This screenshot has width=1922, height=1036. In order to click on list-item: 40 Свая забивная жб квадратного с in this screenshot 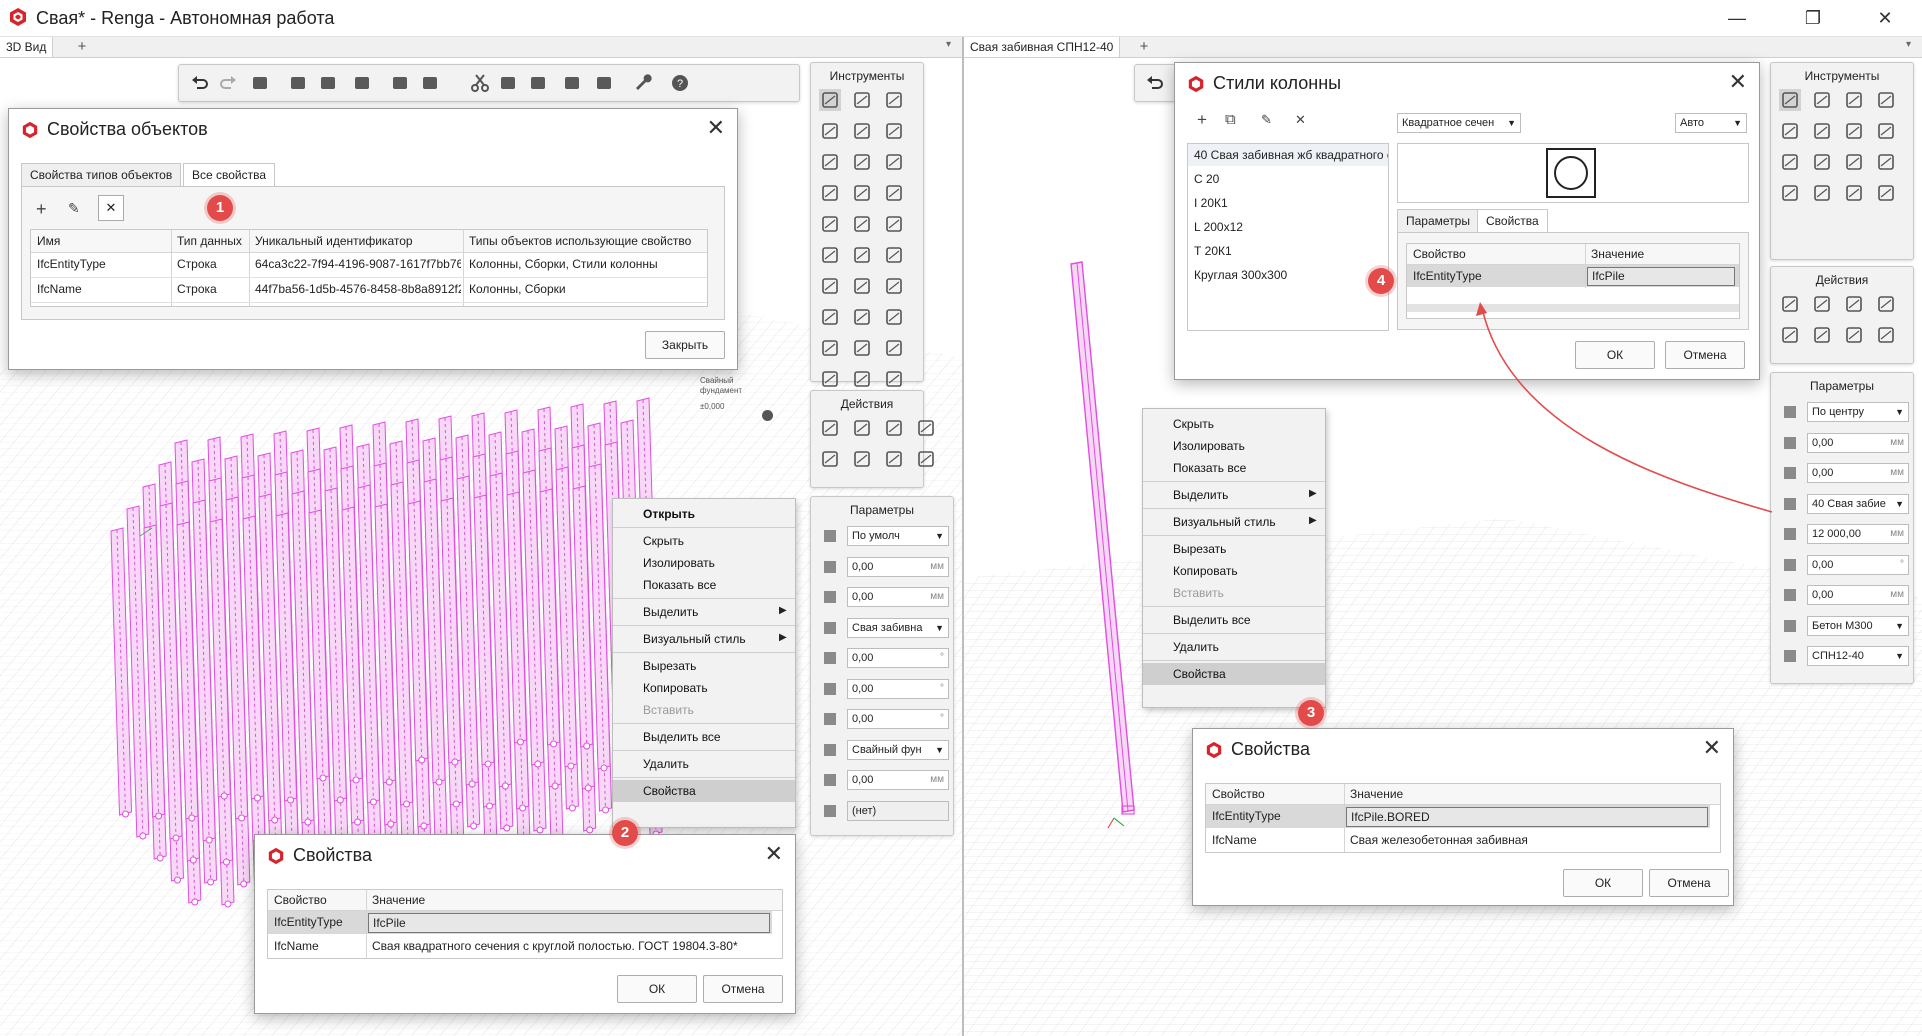, I will do `click(1291, 155)`.